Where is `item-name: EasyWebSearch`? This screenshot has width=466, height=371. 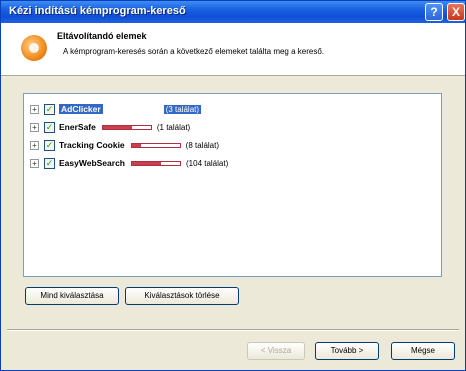 item-name: EasyWebSearch is located at coordinates (92, 163).